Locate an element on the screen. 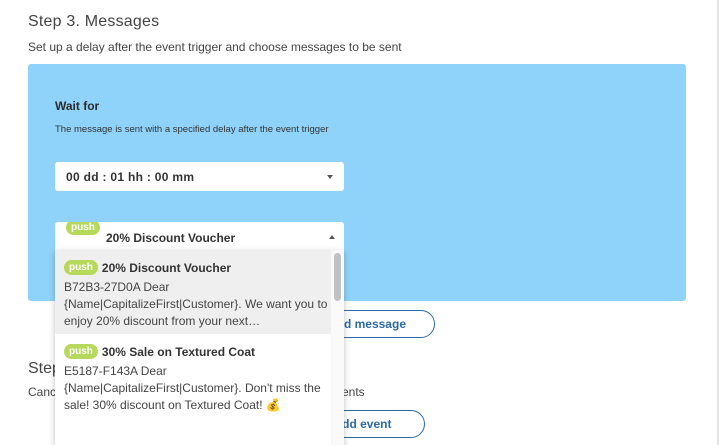  step4-subtitle-end: ents is located at coordinates (353, 392).